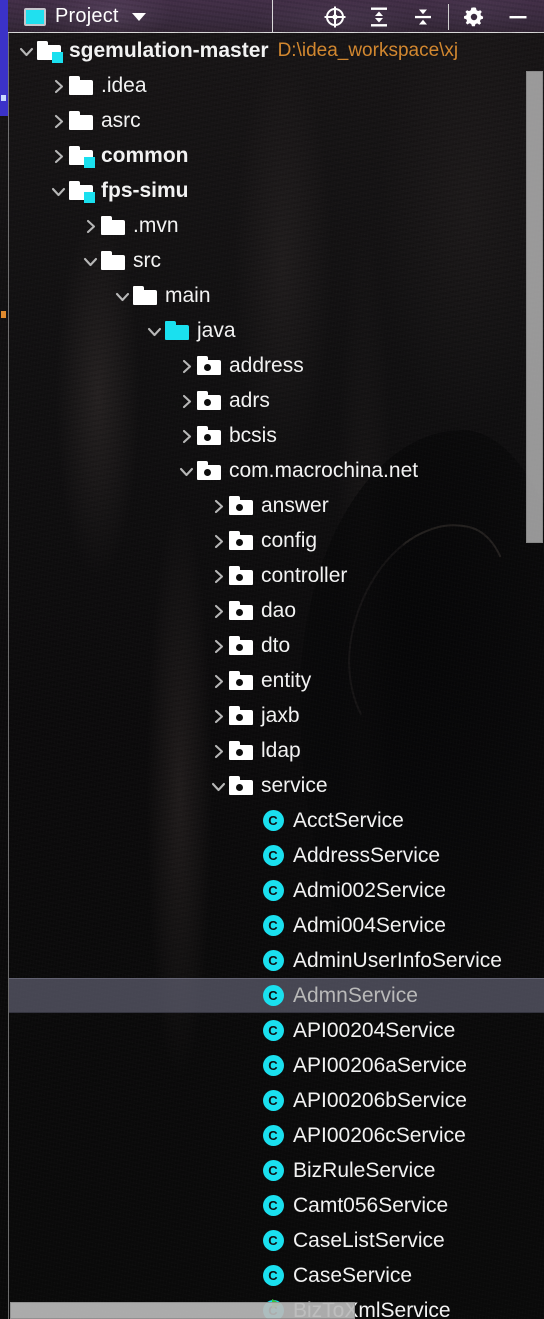  I want to click on tree-row: java, so click(276, 330).